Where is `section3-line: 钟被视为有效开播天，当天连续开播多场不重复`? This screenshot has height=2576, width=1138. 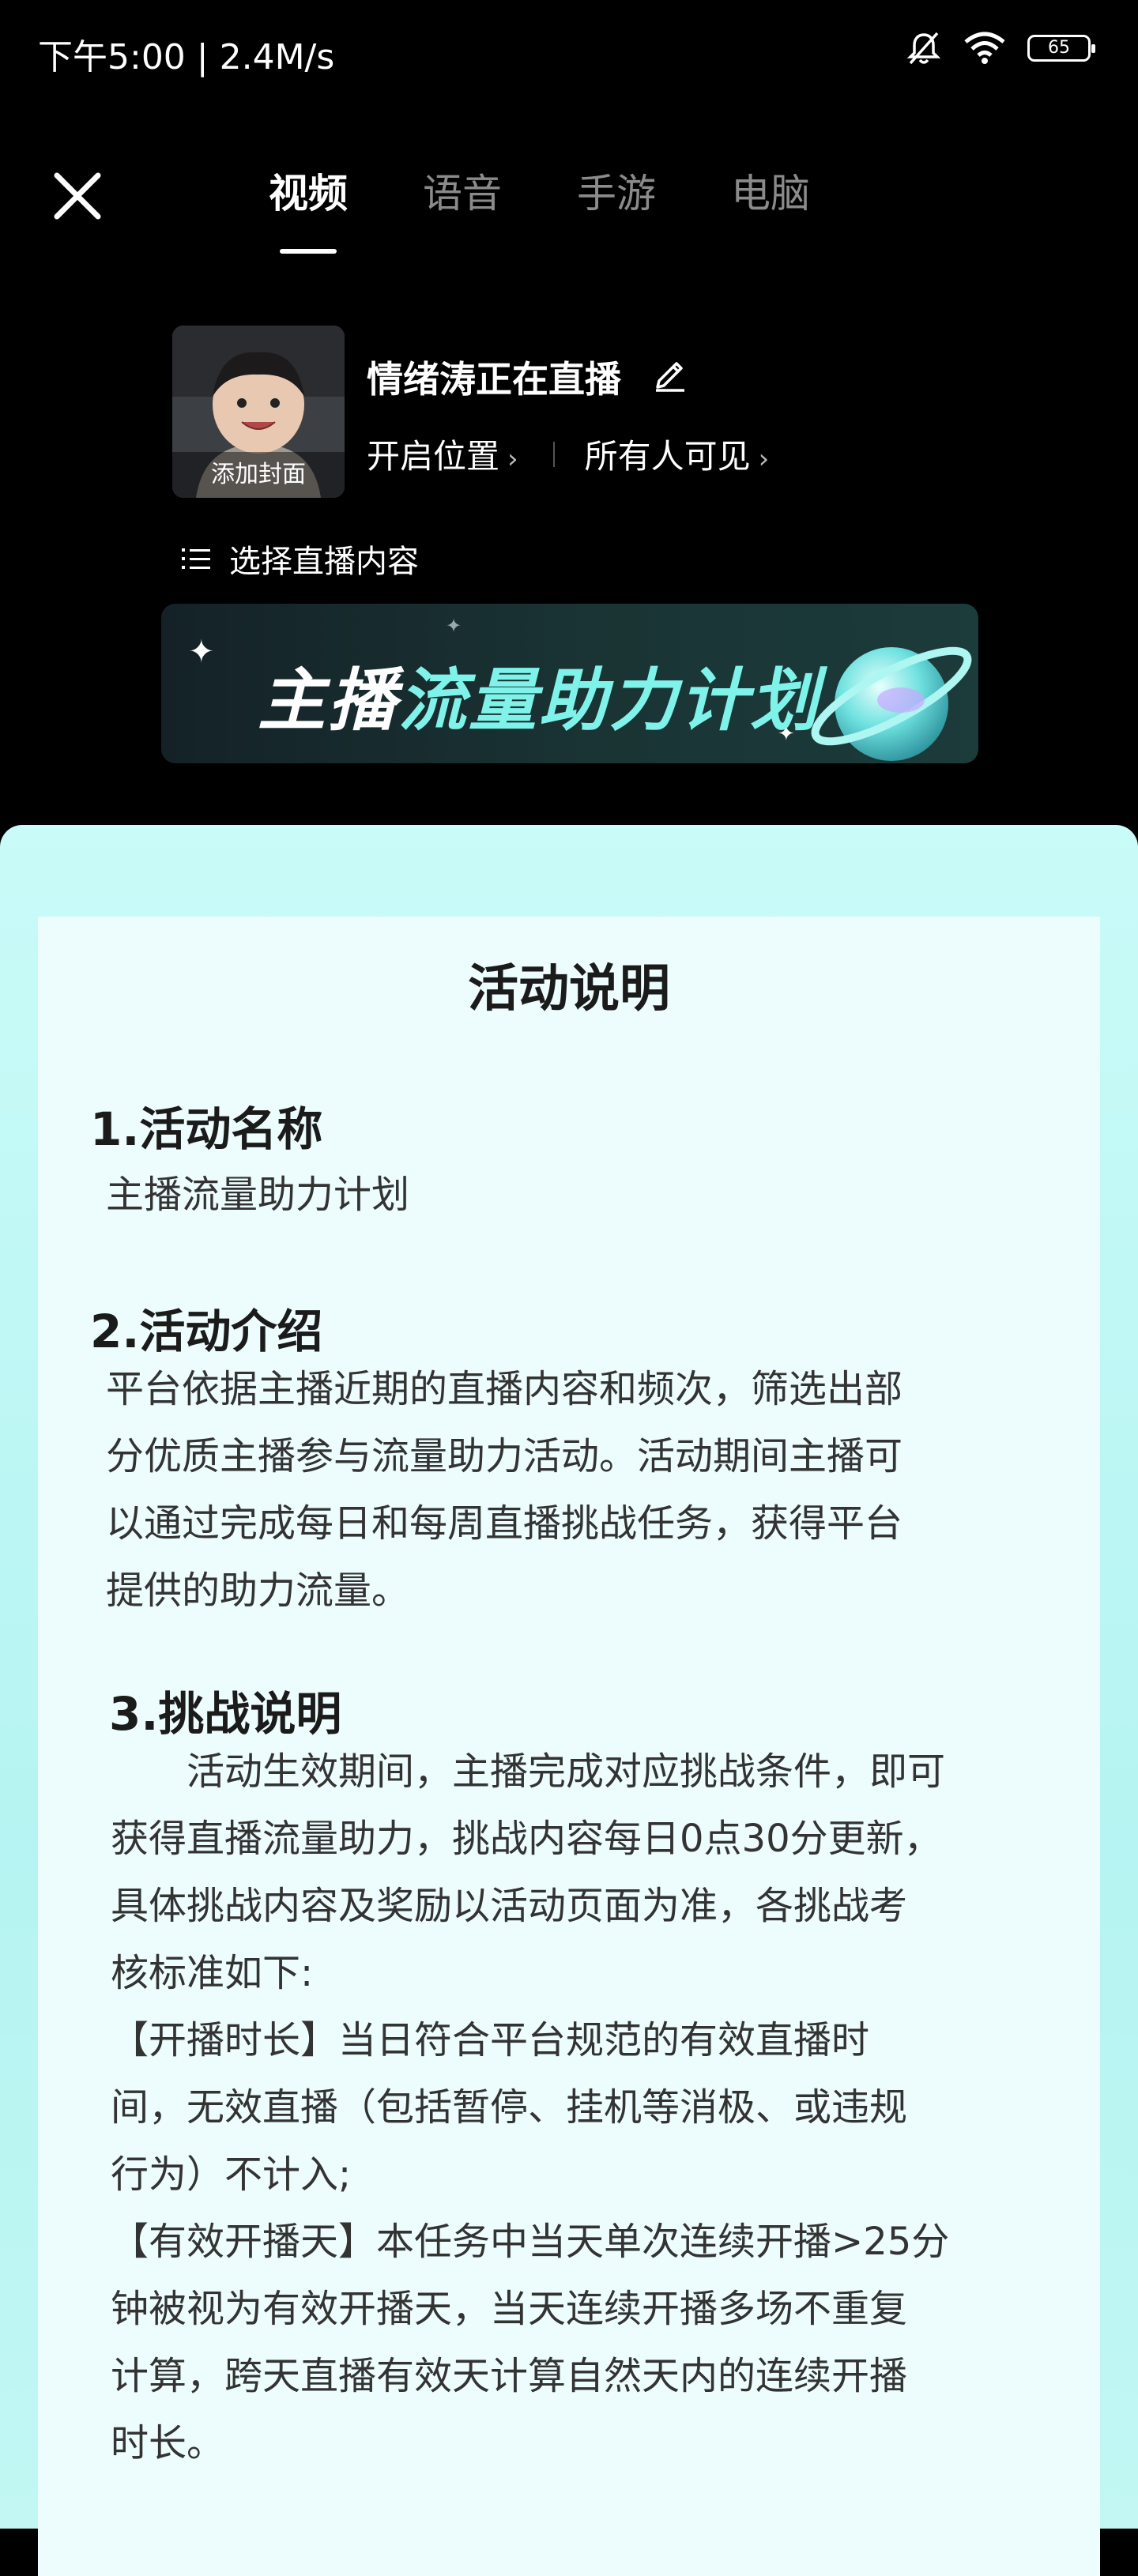
section3-line: 钟被视为有效开播天，当天连续开播多场不重复 is located at coordinates (509, 2309).